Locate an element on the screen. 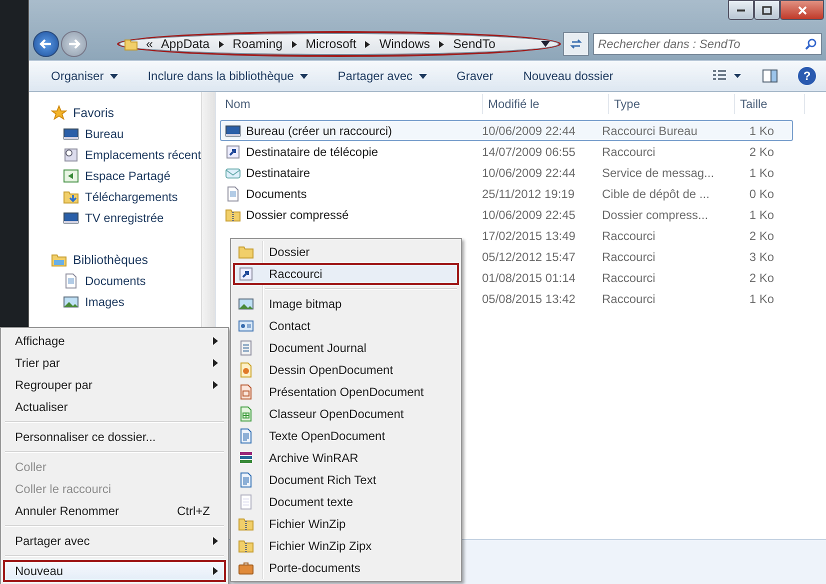  column-header: Modifié le is located at coordinates (546, 104).